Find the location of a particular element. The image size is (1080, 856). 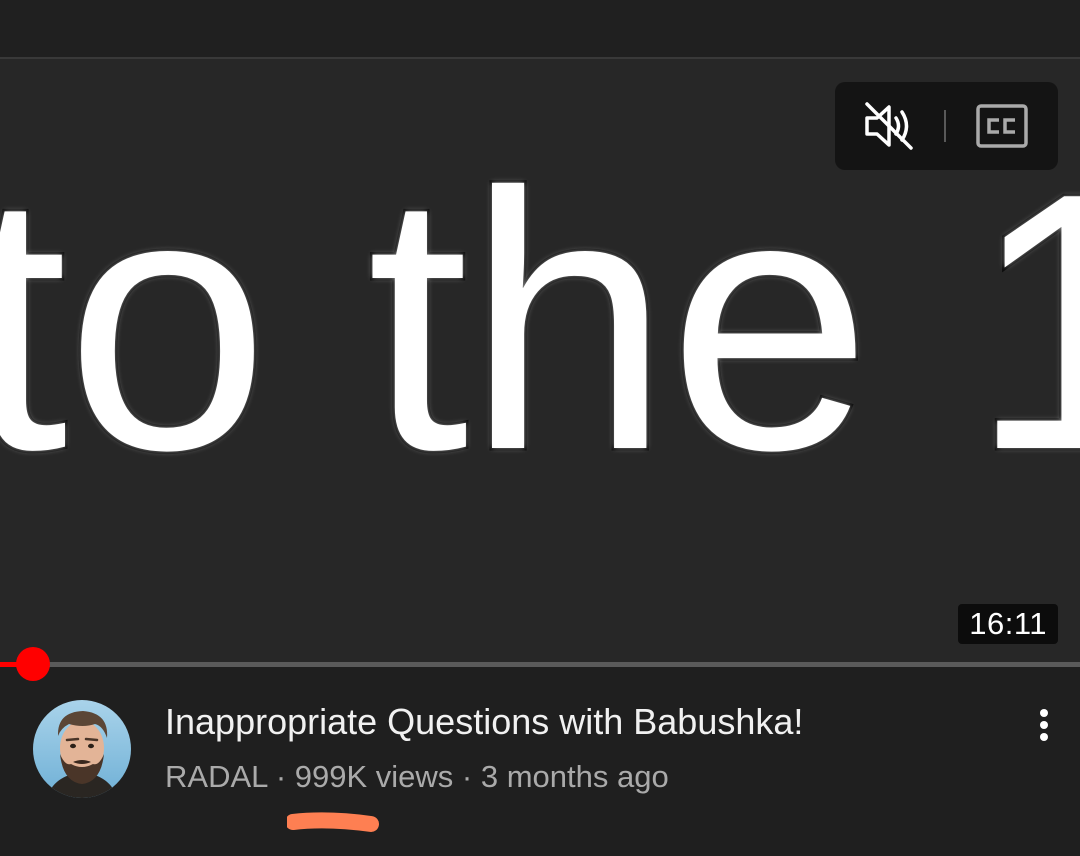

more-options-button is located at coordinates (1044, 725).